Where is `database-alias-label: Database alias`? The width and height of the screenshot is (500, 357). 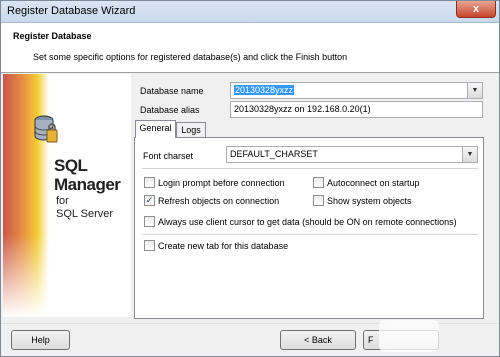
database-alias-label: Database alias is located at coordinates (170, 110).